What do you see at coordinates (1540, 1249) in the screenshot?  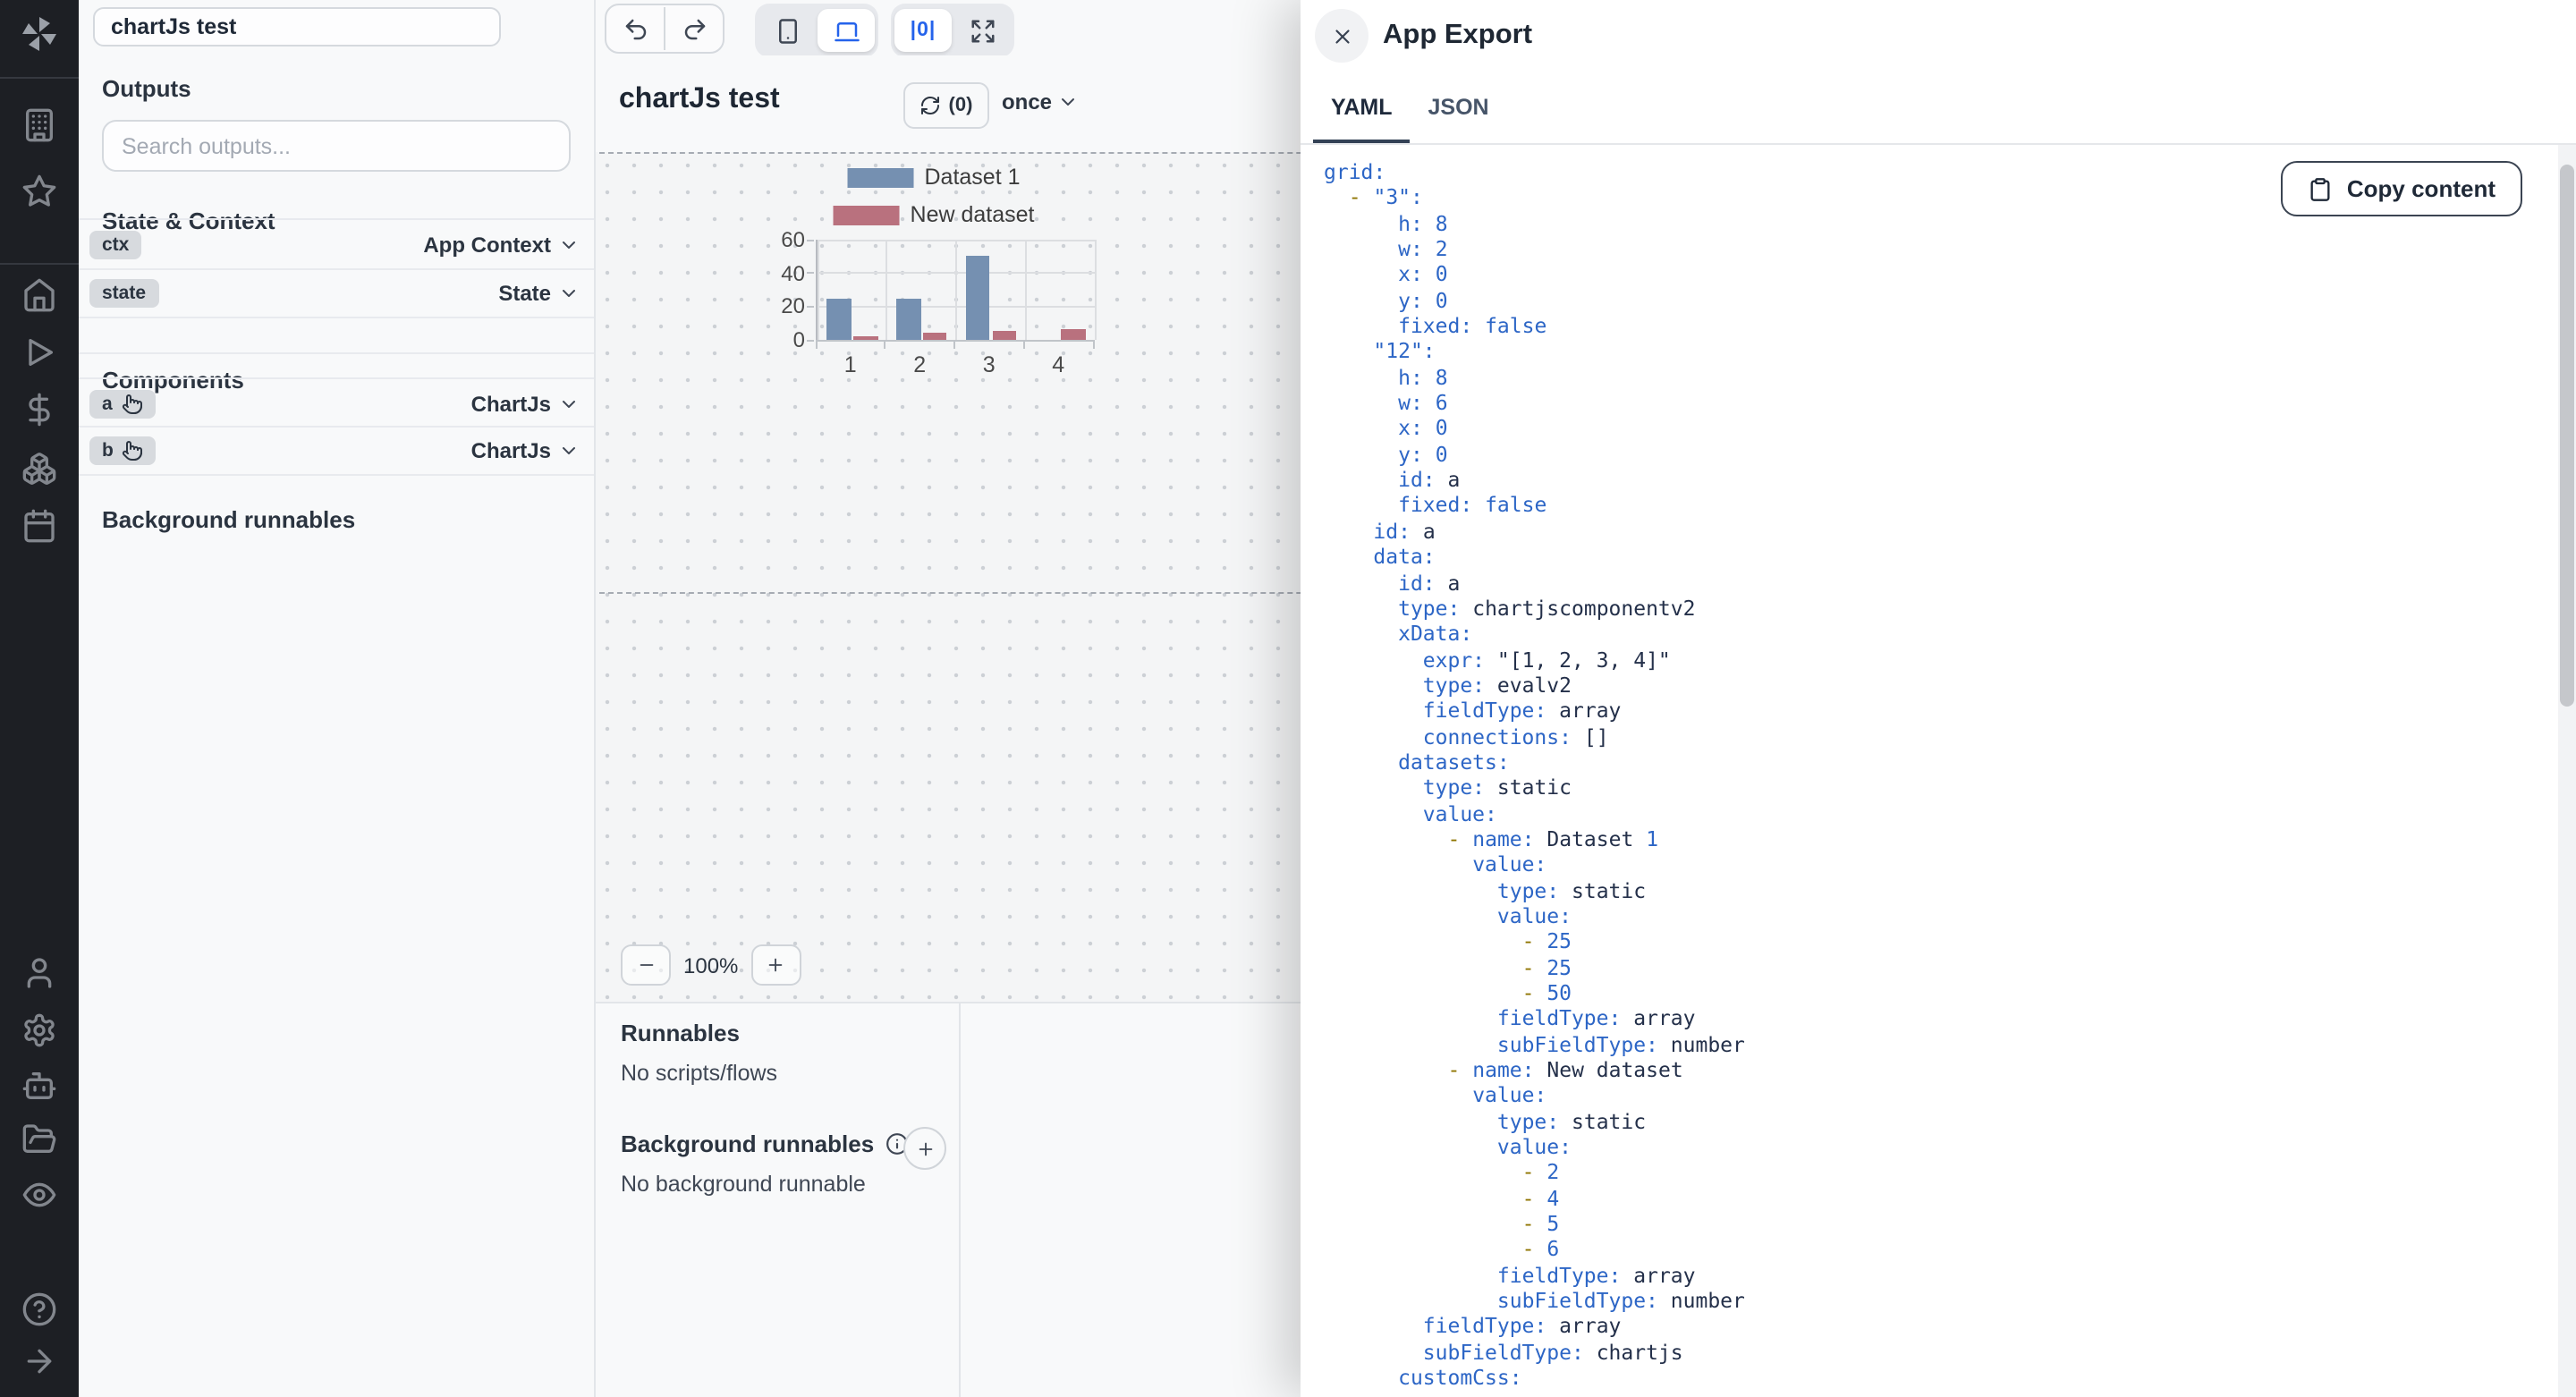 I see `yaml-line: - 6` at bounding box center [1540, 1249].